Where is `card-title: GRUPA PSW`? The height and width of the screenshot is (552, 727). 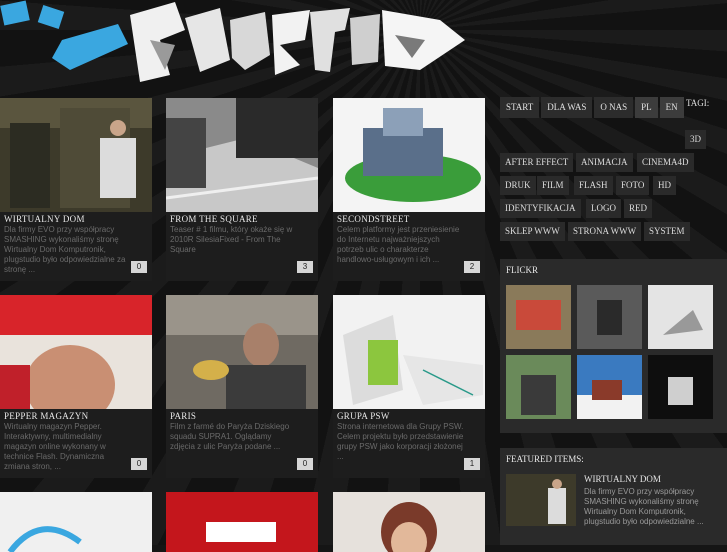 card-title: GRUPA PSW is located at coordinates (363, 416).